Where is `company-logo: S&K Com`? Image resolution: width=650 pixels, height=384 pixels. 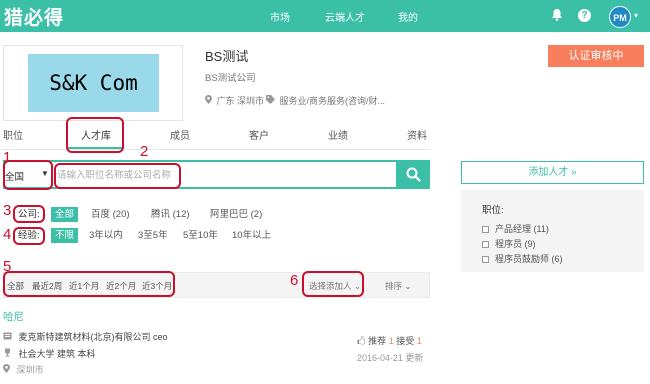 company-logo: S&K Com is located at coordinates (93, 83).